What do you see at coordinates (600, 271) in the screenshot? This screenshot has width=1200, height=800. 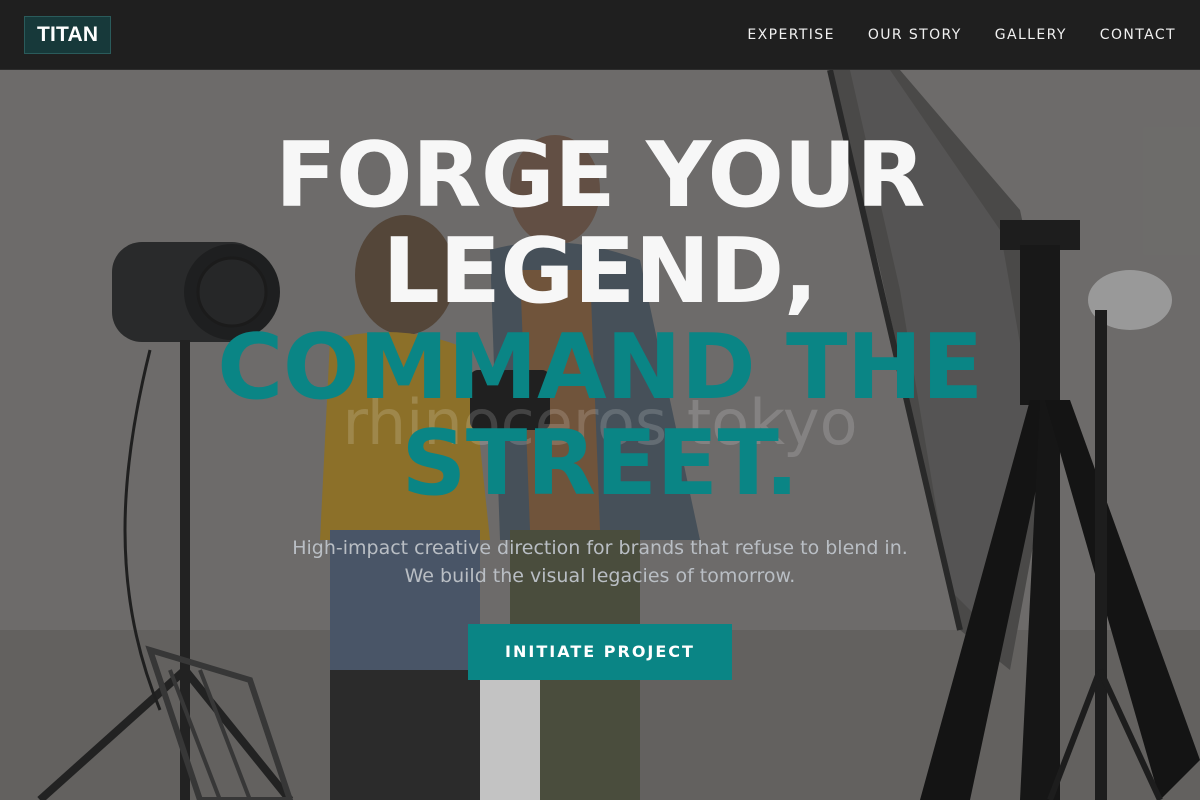 I see `headline-line-2: LEGEND,` at bounding box center [600, 271].